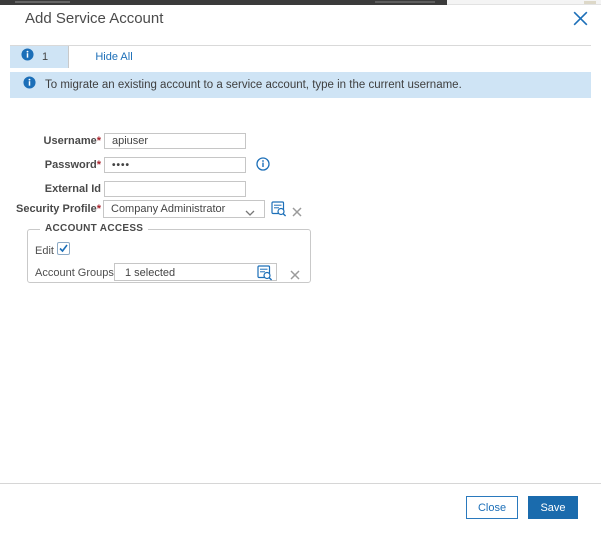  What do you see at coordinates (168, 209) in the screenshot?
I see `security-profile-selected-option: Company Administrator` at bounding box center [168, 209].